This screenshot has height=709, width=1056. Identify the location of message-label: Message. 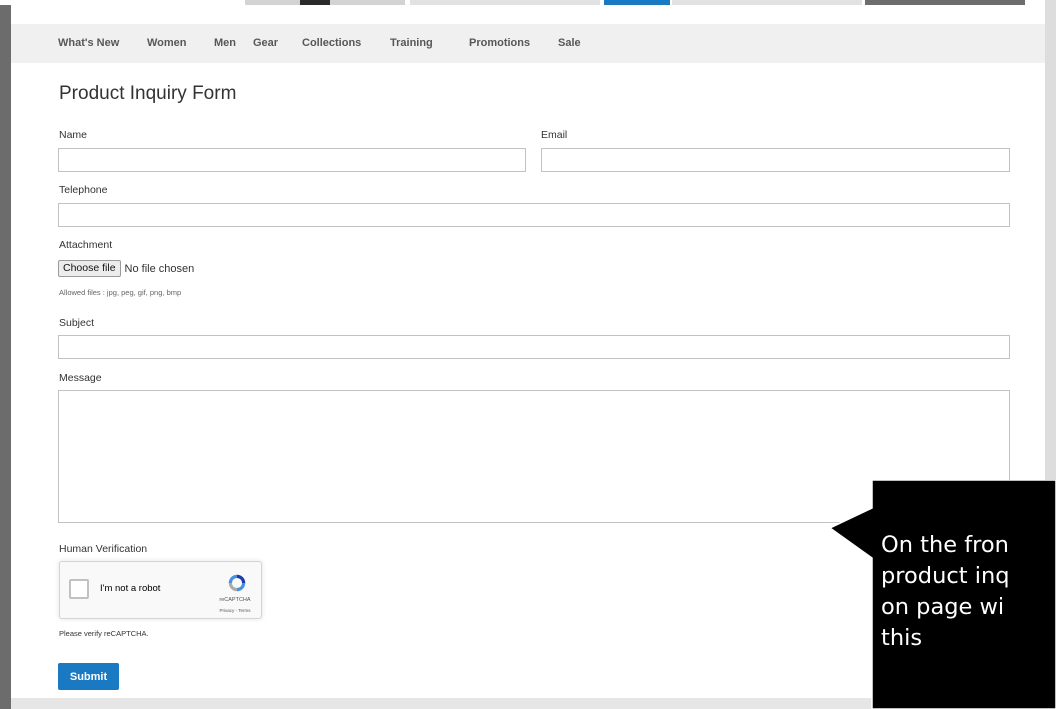
(80, 378).